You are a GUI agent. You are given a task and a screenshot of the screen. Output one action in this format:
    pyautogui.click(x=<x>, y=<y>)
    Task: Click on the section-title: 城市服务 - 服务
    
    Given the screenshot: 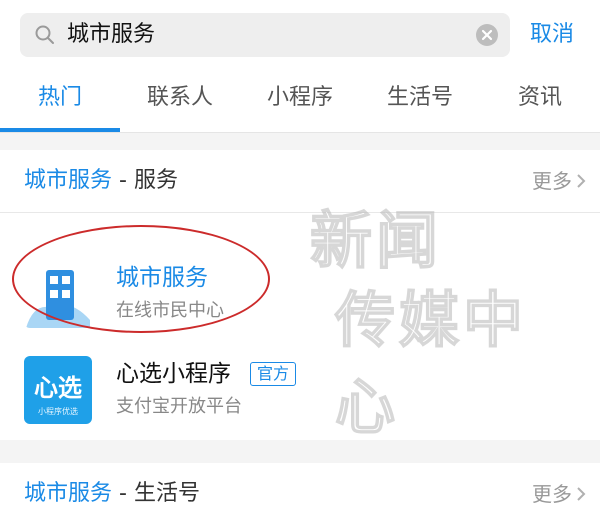 What is the action you would take?
    pyautogui.click(x=101, y=181)
    